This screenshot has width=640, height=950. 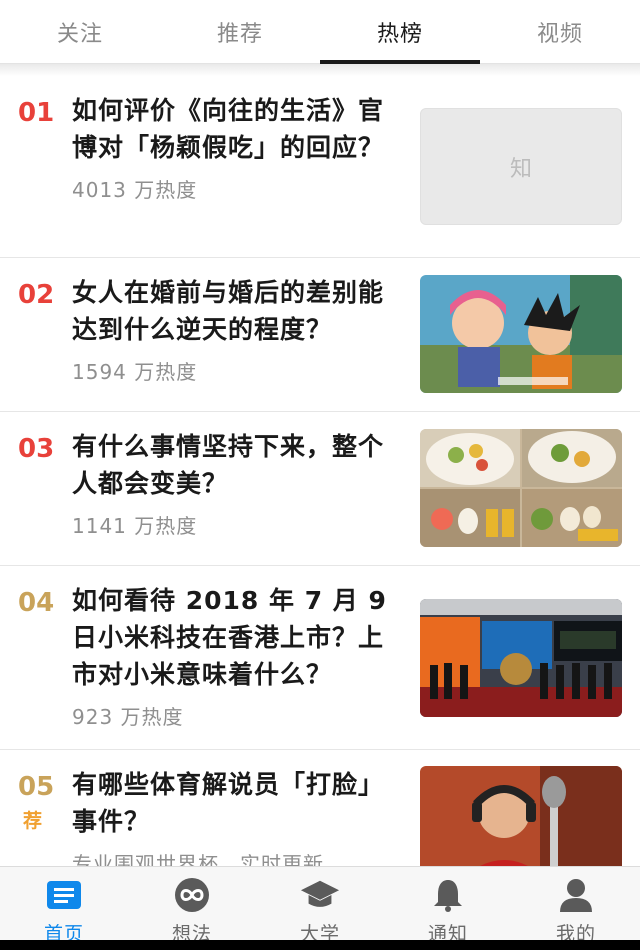 I want to click on thumbnail-placeholder: 知, so click(x=521, y=166).